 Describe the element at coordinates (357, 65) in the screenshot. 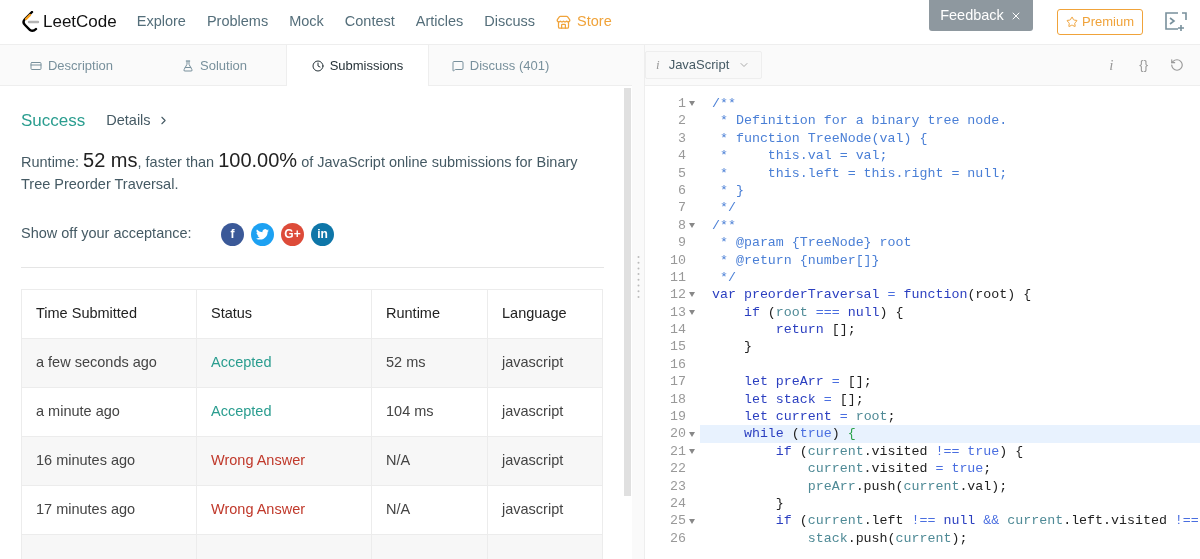

I see `tab: Submissions` at that location.